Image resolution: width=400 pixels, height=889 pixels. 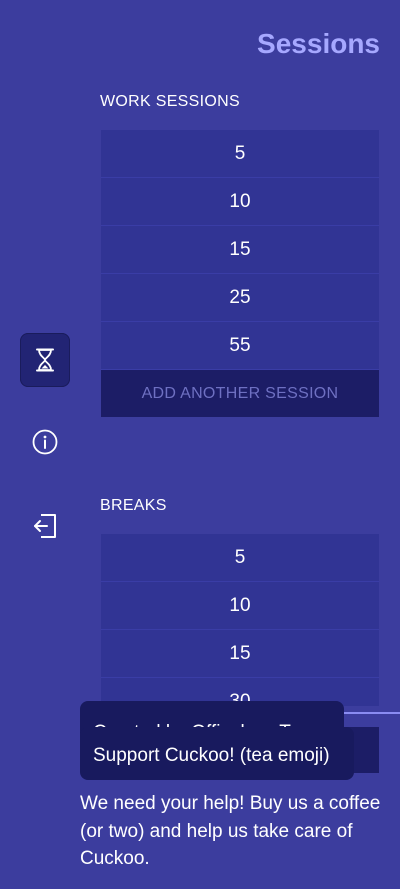 What do you see at coordinates (240, 202) in the screenshot?
I see `work-session-item: 10` at bounding box center [240, 202].